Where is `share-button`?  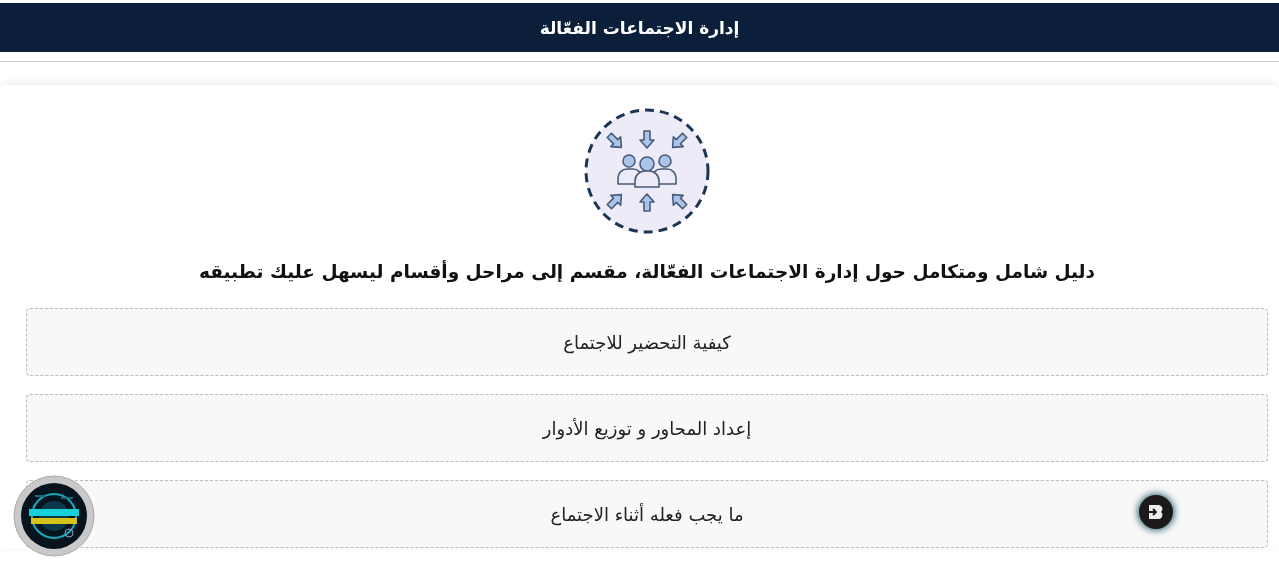 share-button is located at coordinates (1156, 512).